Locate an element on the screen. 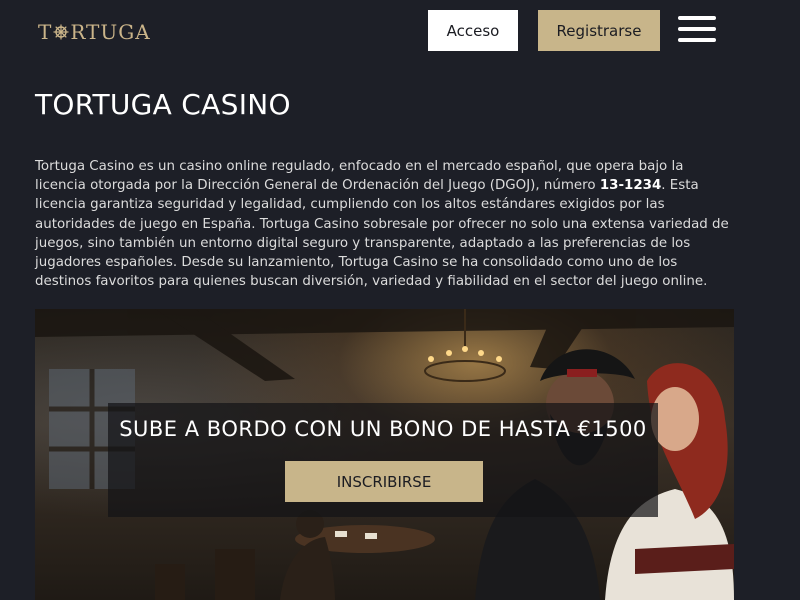 Image resolution: width=800 pixels, height=600 pixels. login-button: Acceso is located at coordinates (473, 30).